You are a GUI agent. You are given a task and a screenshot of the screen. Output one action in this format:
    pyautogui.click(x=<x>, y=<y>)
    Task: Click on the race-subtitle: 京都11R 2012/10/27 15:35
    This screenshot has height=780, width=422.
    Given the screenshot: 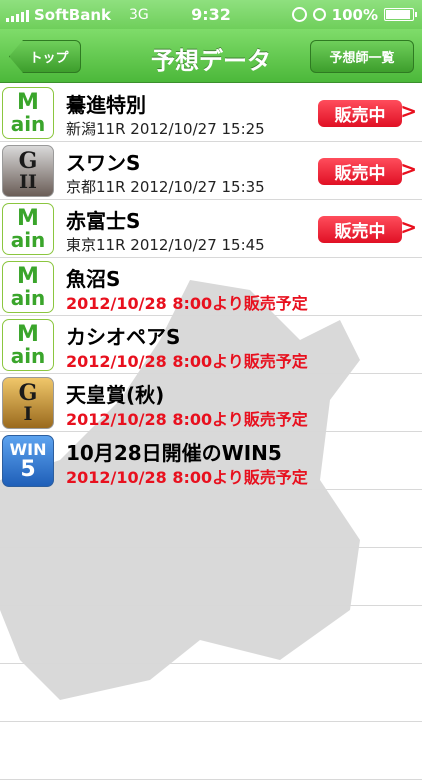 What is the action you would take?
    pyautogui.click(x=165, y=187)
    